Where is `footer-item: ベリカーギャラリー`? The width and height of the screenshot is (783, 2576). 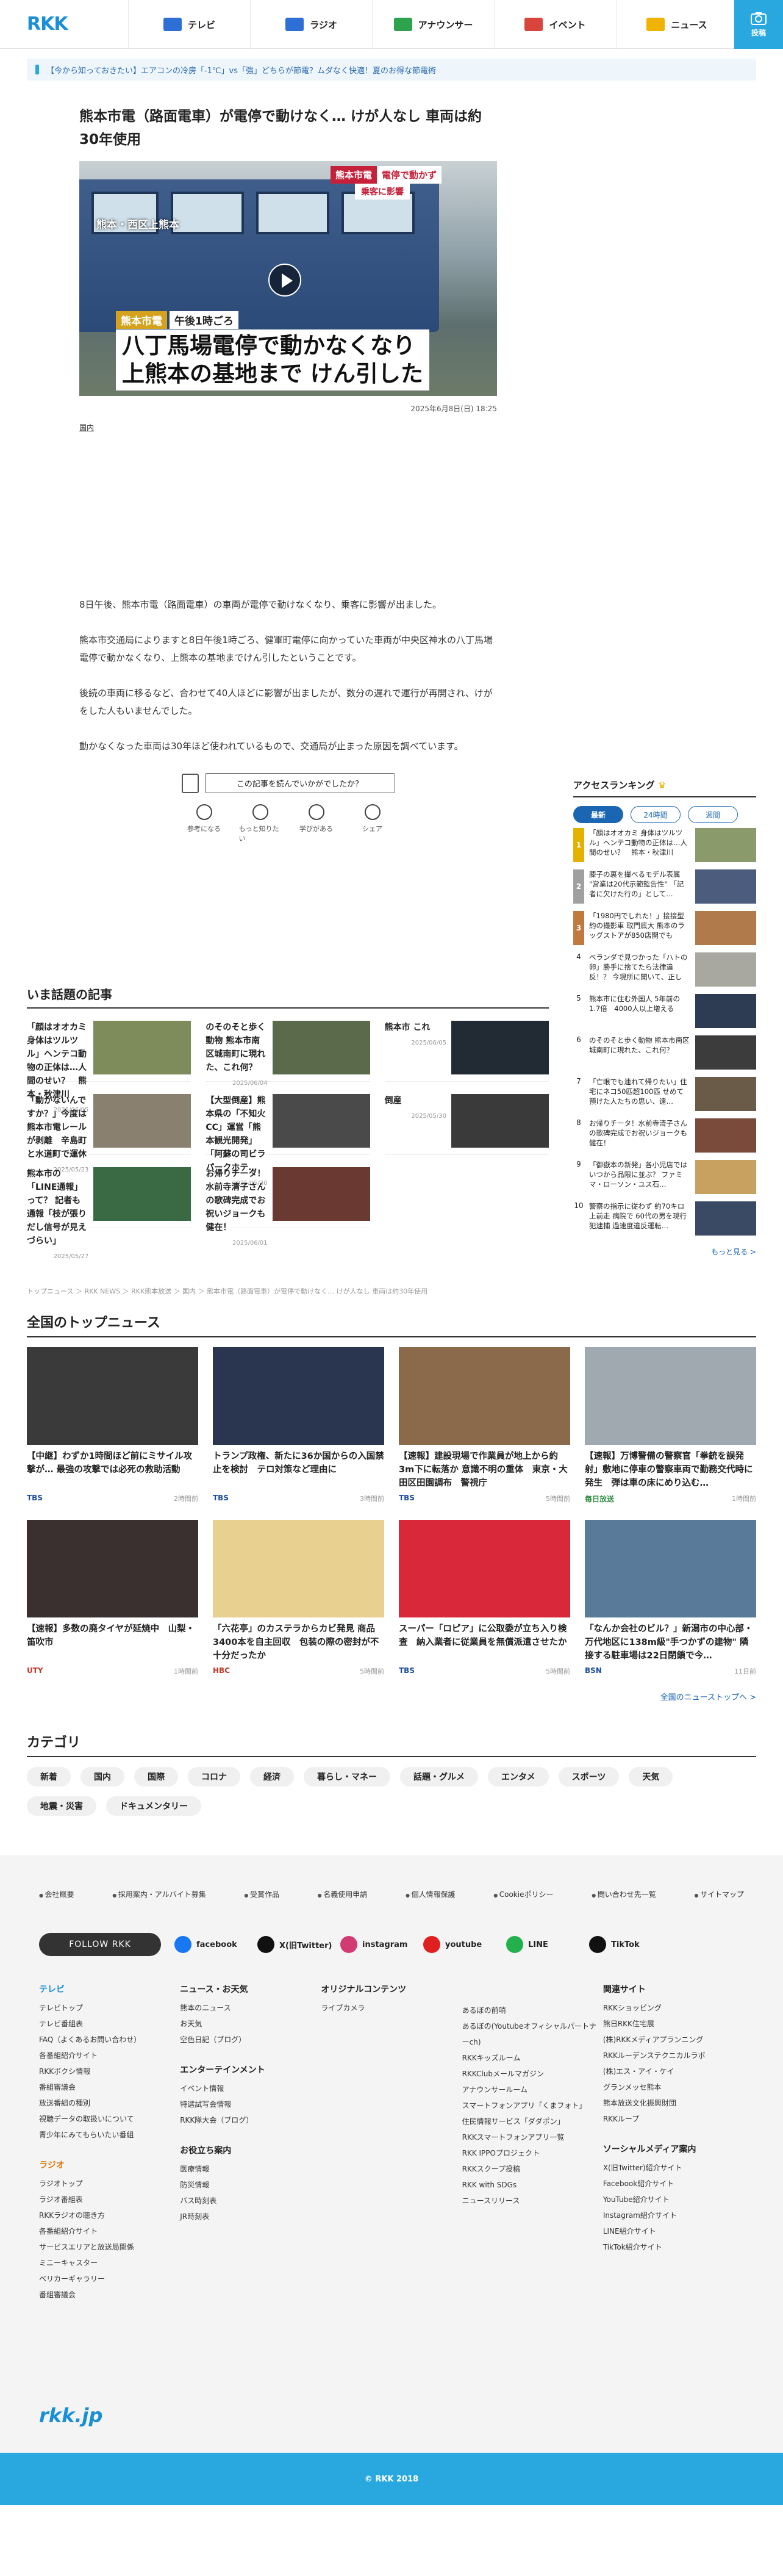
footer-item: ベリカーギャラリー is located at coordinates (109, 2279).